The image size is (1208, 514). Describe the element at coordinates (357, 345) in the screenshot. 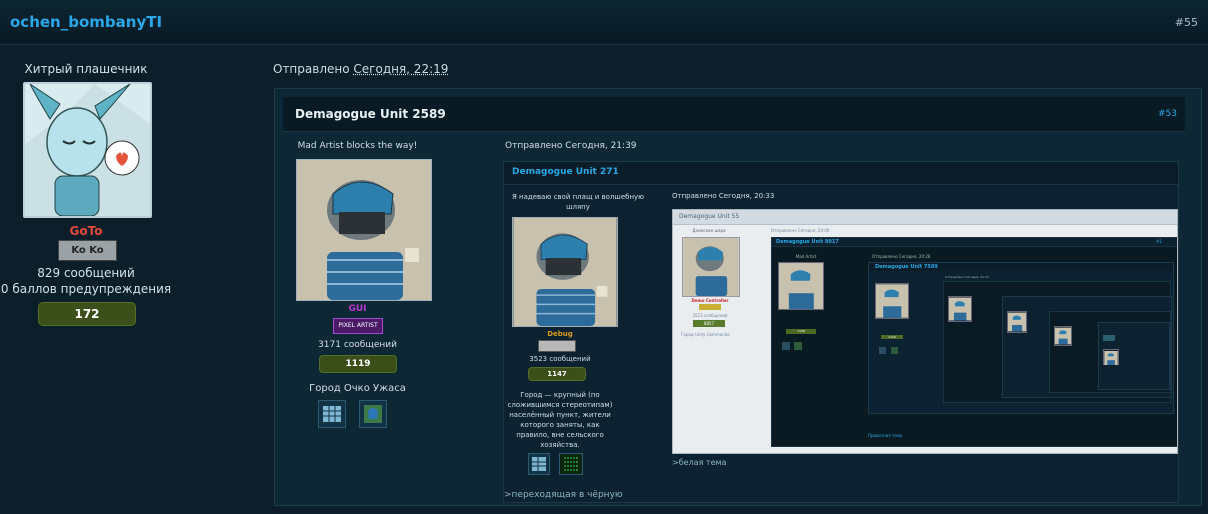

I see `quote1-messages: 3171 сообщений` at that location.